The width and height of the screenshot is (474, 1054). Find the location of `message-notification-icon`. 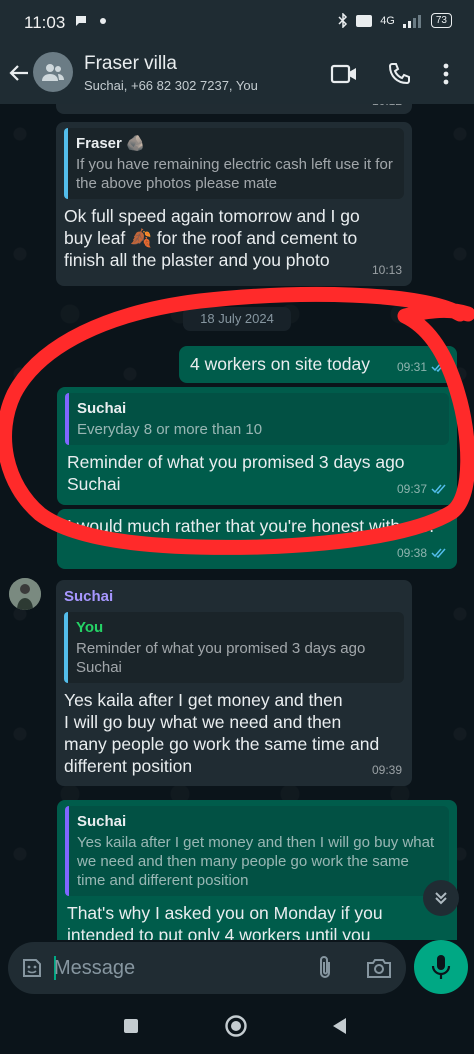

message-notification-icon is located at coordinates (81, 21).